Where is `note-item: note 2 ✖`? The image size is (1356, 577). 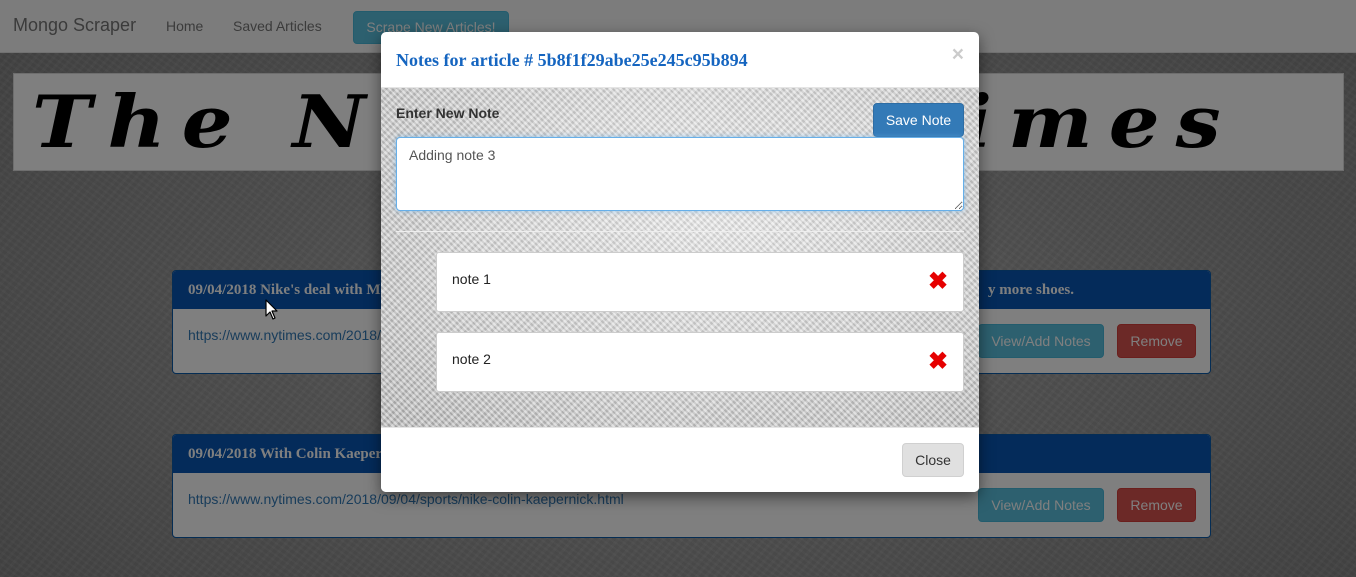 note-item: note 2 ✖ is located at coordinates (700, 362).